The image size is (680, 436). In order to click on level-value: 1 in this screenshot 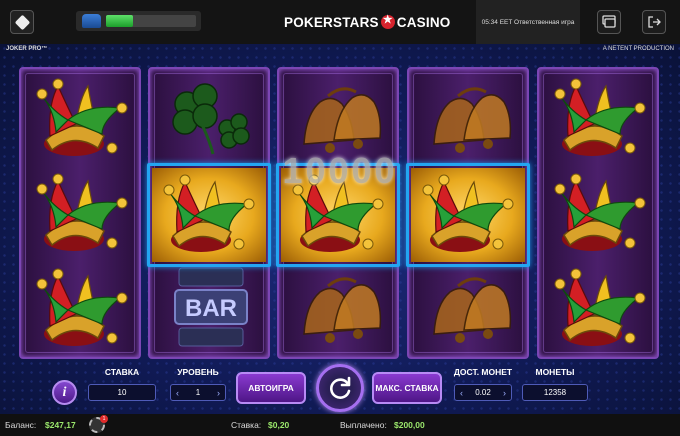, I will do `click(198, 392)`.